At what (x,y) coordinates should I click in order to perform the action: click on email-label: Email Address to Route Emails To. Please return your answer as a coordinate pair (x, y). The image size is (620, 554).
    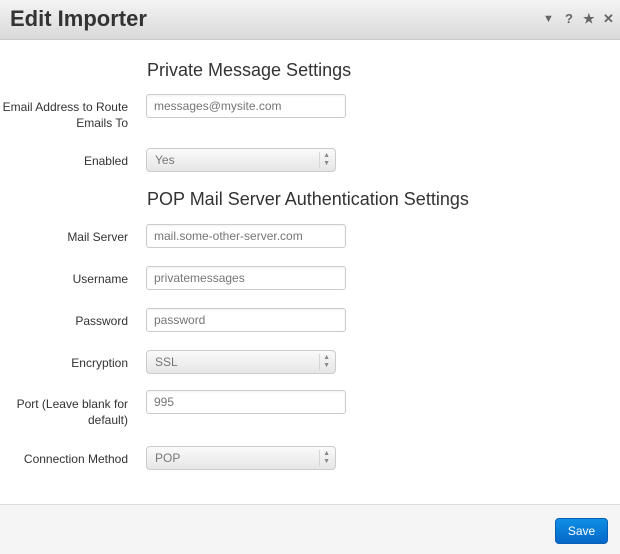
    Looking at the image, I should click on (65, 115).